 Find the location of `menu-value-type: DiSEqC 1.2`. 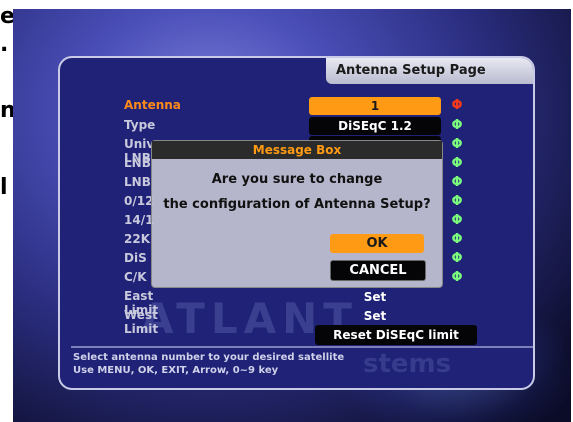

menu-value-type: DiSEqC 1.2 is located at coordinates (375, 126).